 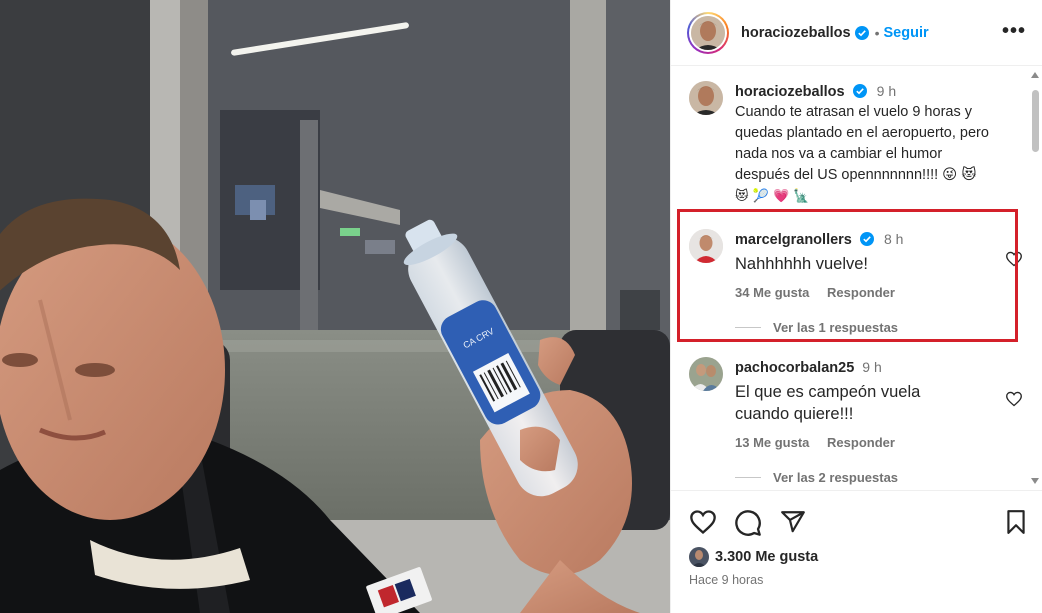 I want to click on author-avatar, so click(x=708, y=32).